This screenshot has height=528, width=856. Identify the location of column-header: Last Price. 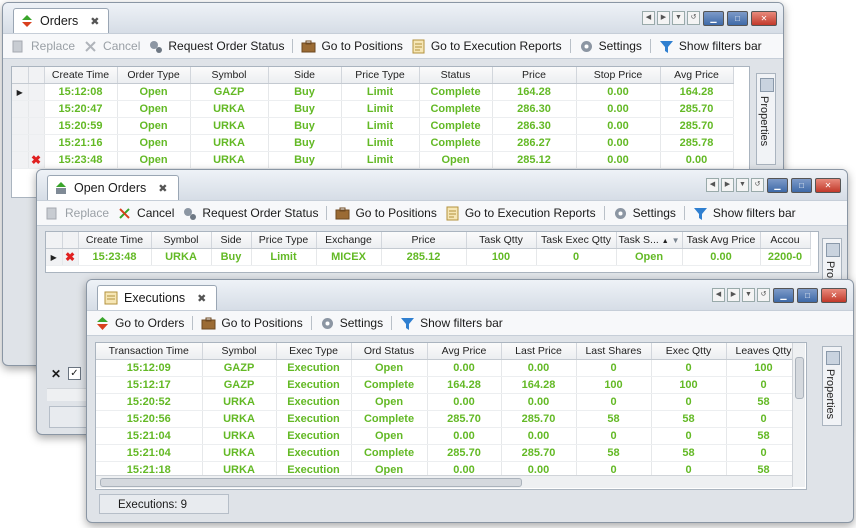
(539, 351).